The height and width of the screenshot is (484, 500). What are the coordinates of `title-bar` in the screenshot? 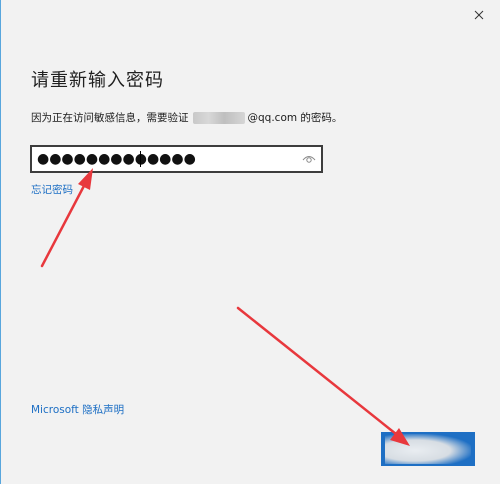 It's located at (250, 15).